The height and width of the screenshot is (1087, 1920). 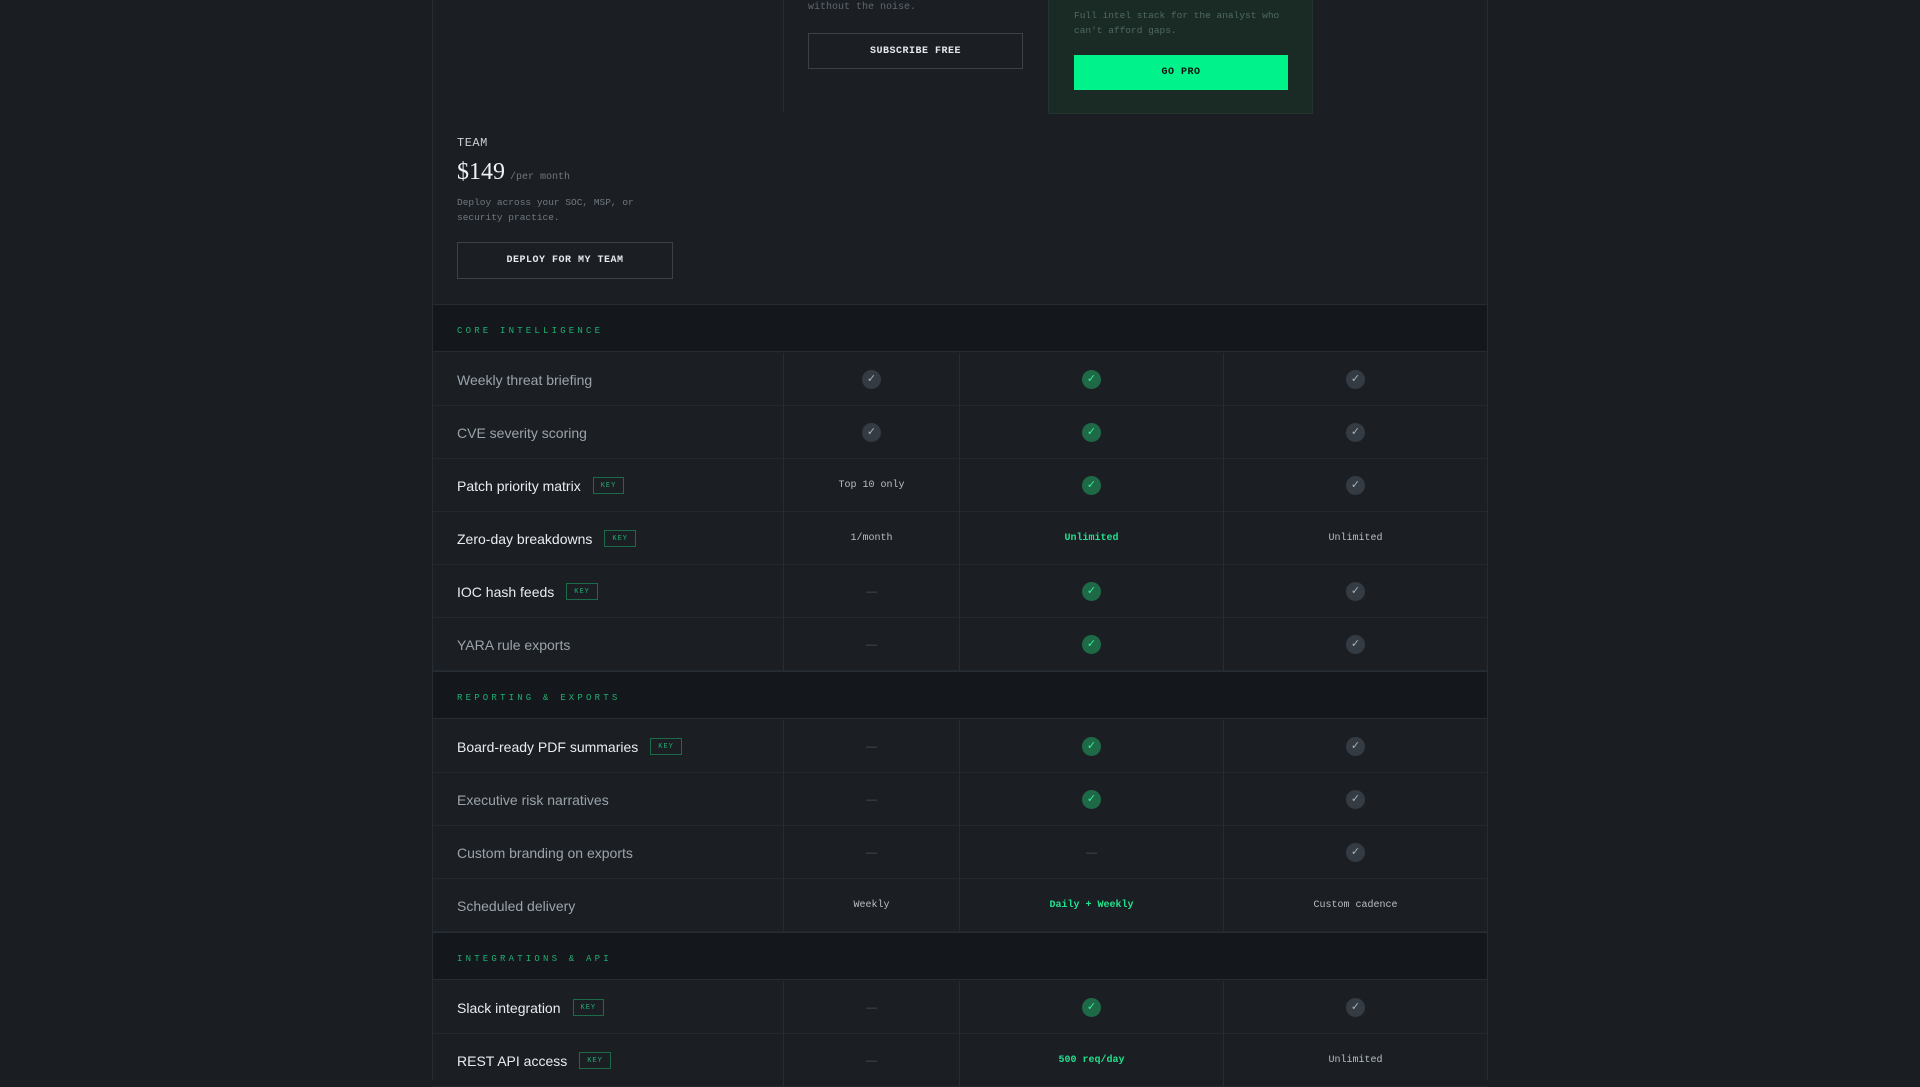 I want to click on feature-cell: Weekly threat briefing, so click(x=608, y=379).